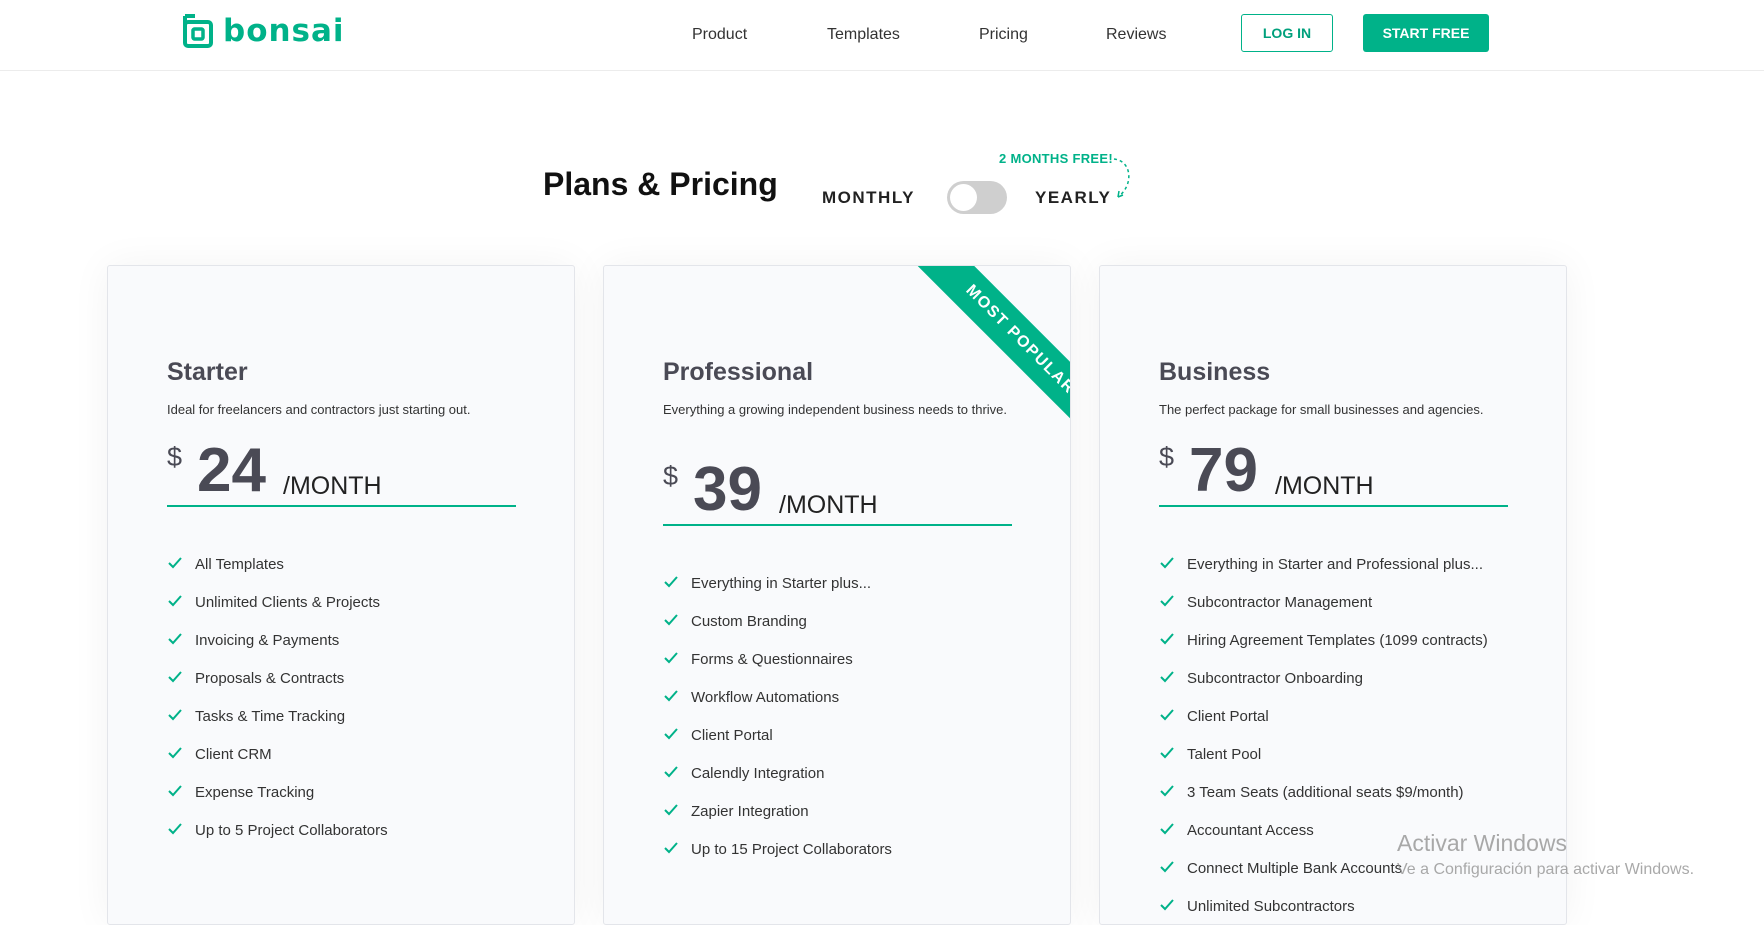 The width and height of the screenshot is (1764, 925). Describe the element at coordinates (1136, 35) in the screenshot. I see `nav-link-reviews: Reviews` at that location.